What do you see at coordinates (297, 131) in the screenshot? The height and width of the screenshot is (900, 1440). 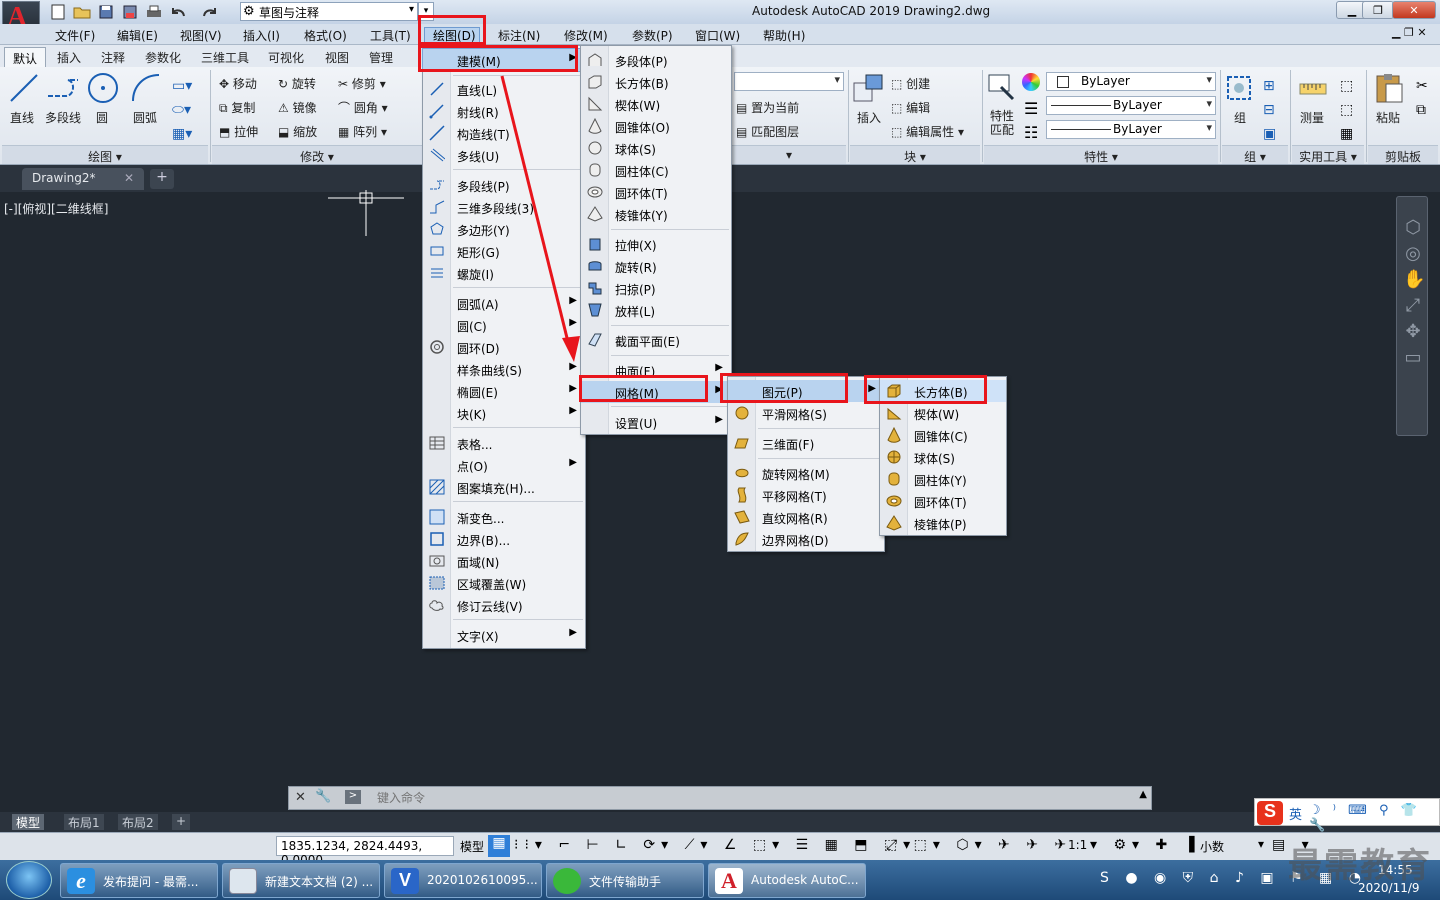 I see `scale-tool: ⬓ 缩放` at bounding box center [297, 131].